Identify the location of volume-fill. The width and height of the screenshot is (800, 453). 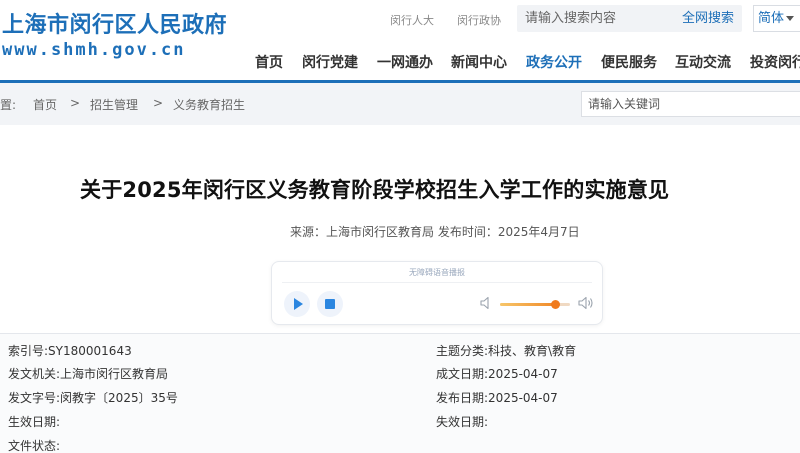
(527, 304).